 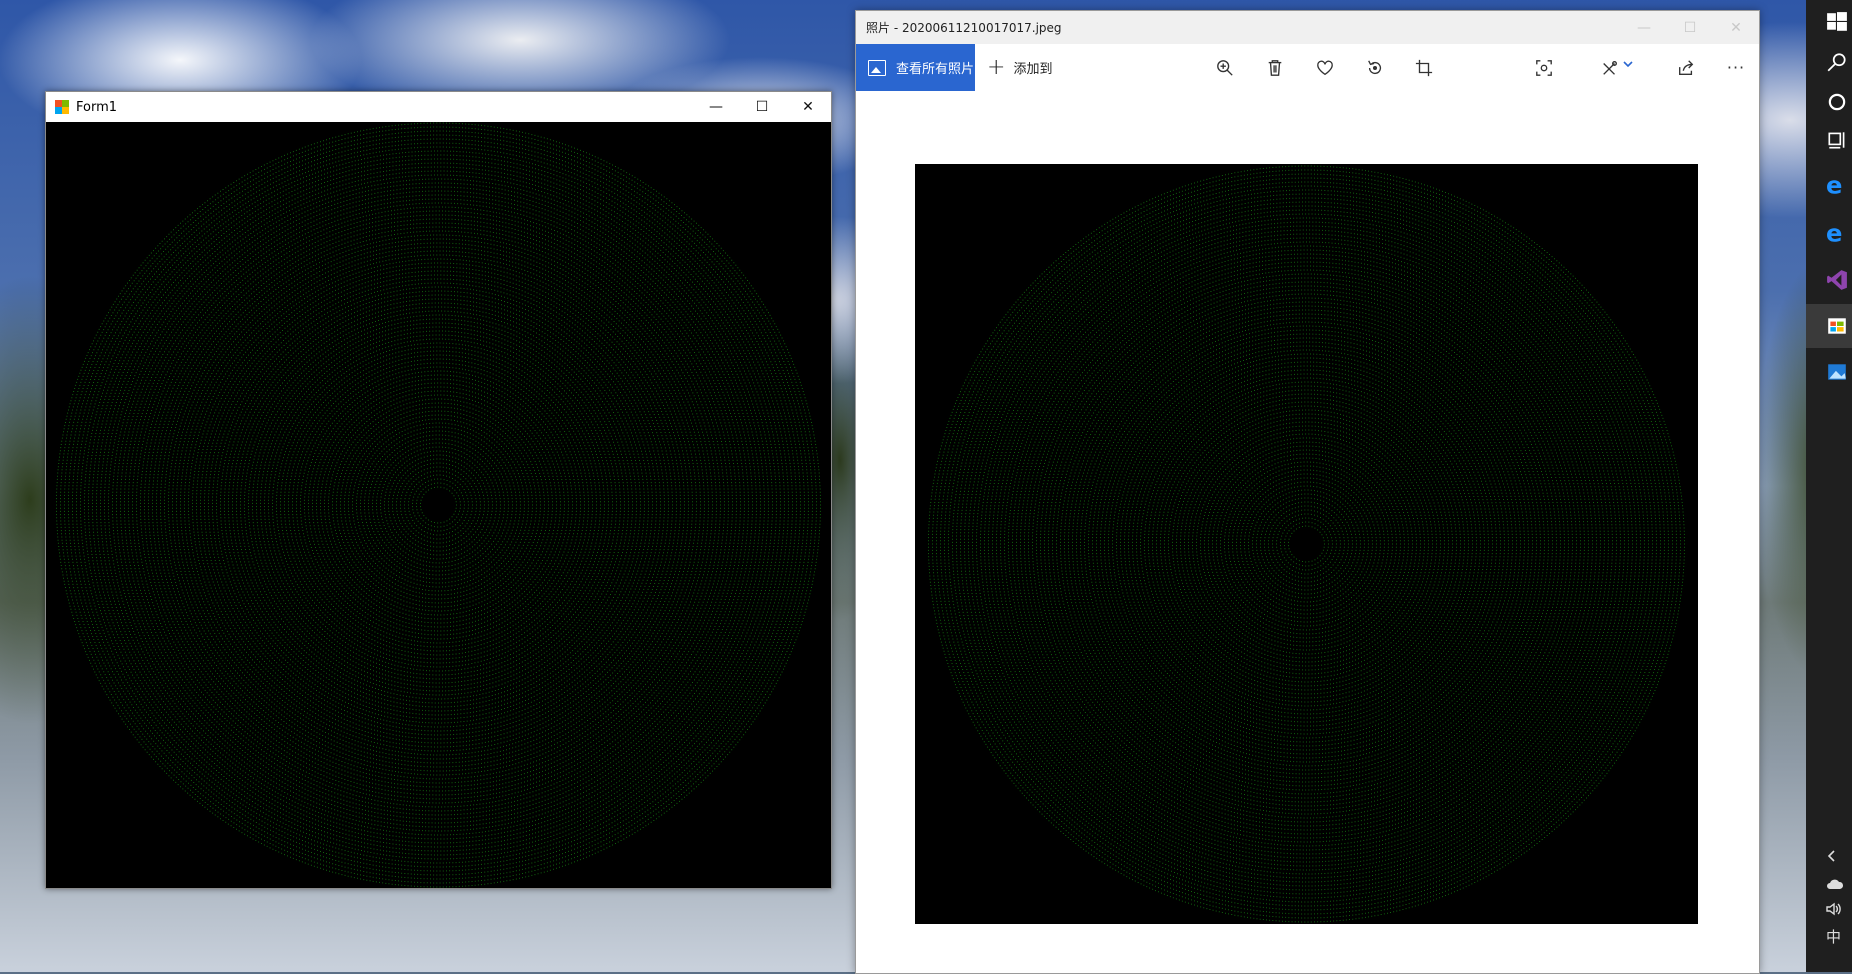 What do you see at coordinates (1307, 27) in the screenshot?
I see `photos-titlebar: 照片 - 20200611210017017.jpeg — ☐ ✕` at bounding box center [1307, 27].